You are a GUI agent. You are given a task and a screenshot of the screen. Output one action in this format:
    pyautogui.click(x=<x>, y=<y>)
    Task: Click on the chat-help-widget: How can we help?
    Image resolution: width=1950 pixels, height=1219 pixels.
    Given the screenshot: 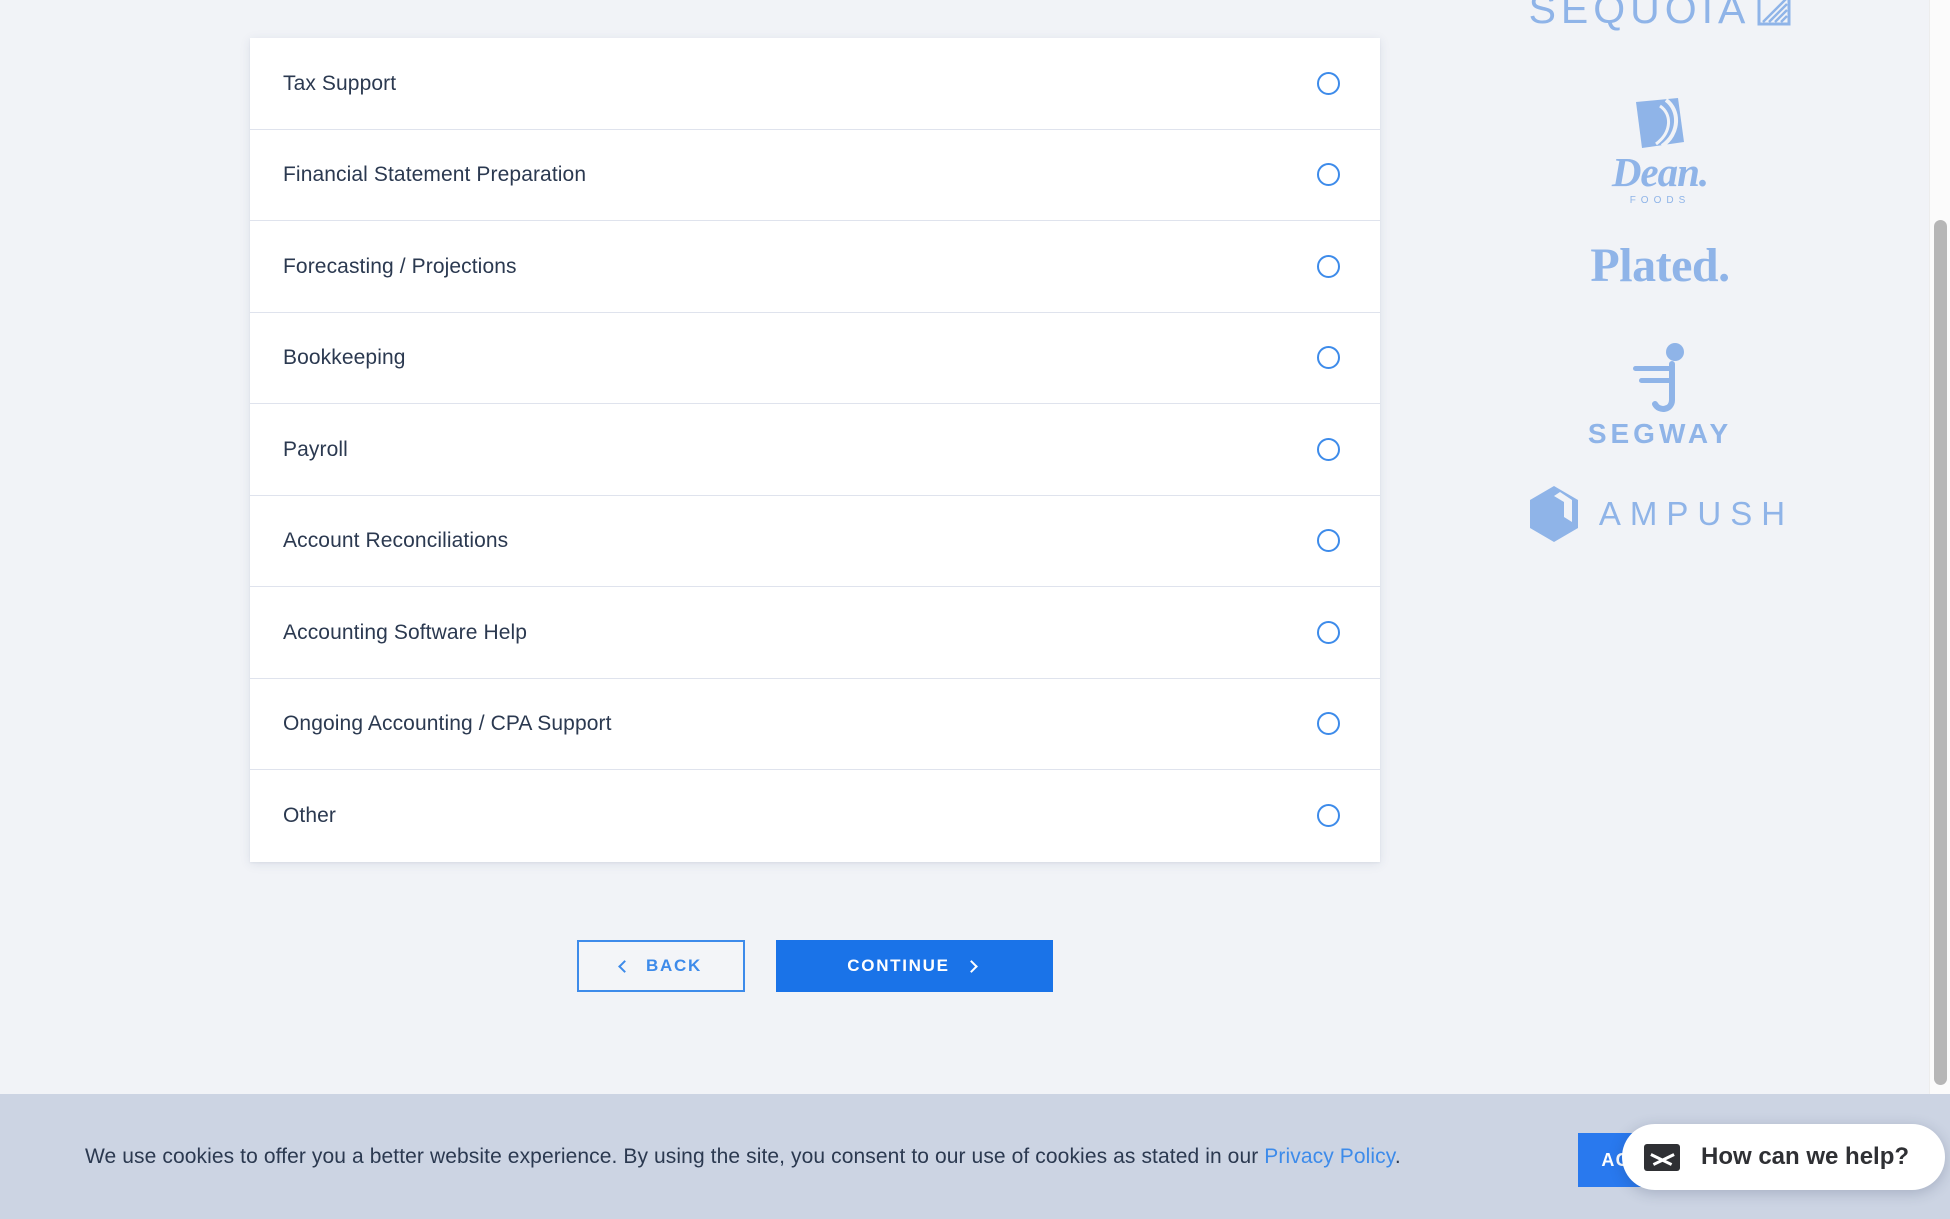 What is the action you would take?
    pyautogui.click(x=1784, y=1157)
    